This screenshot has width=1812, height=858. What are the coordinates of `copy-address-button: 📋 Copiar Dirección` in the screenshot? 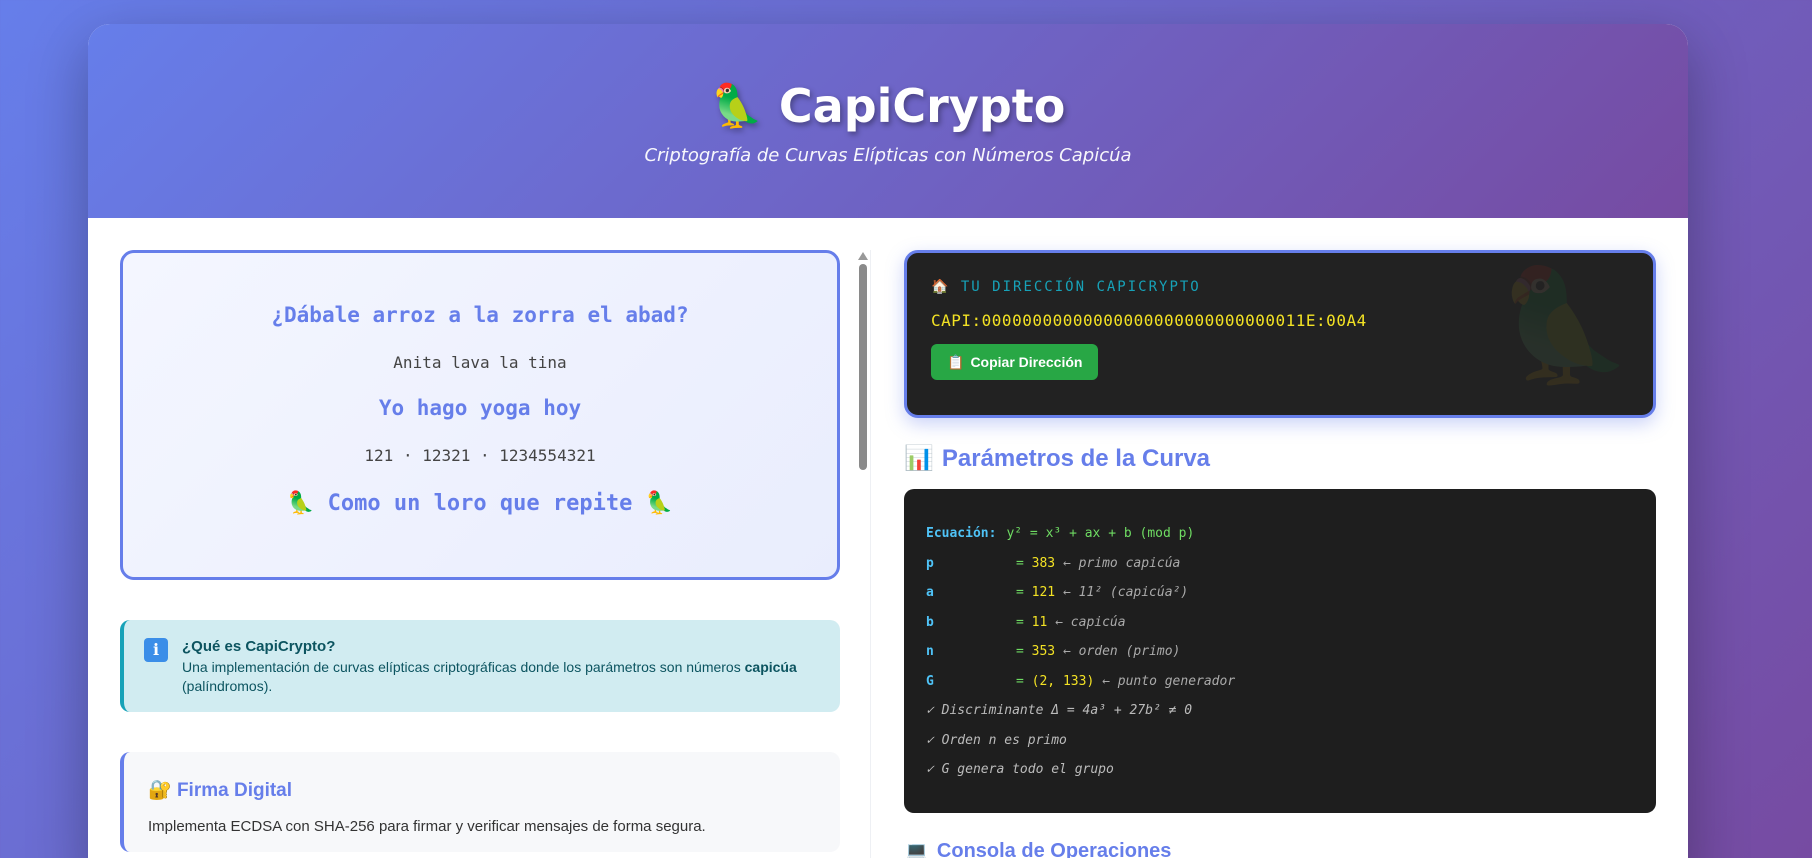 It's located at (1015, 362).